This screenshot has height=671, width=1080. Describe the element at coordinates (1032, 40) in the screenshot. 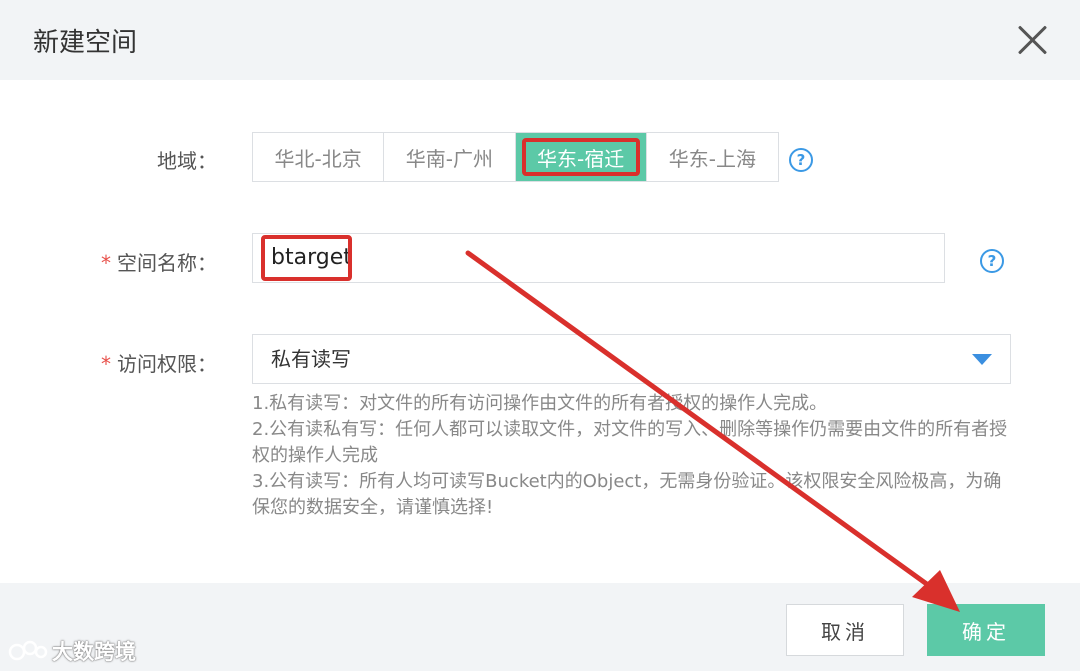

I see `close-icon` at that location.